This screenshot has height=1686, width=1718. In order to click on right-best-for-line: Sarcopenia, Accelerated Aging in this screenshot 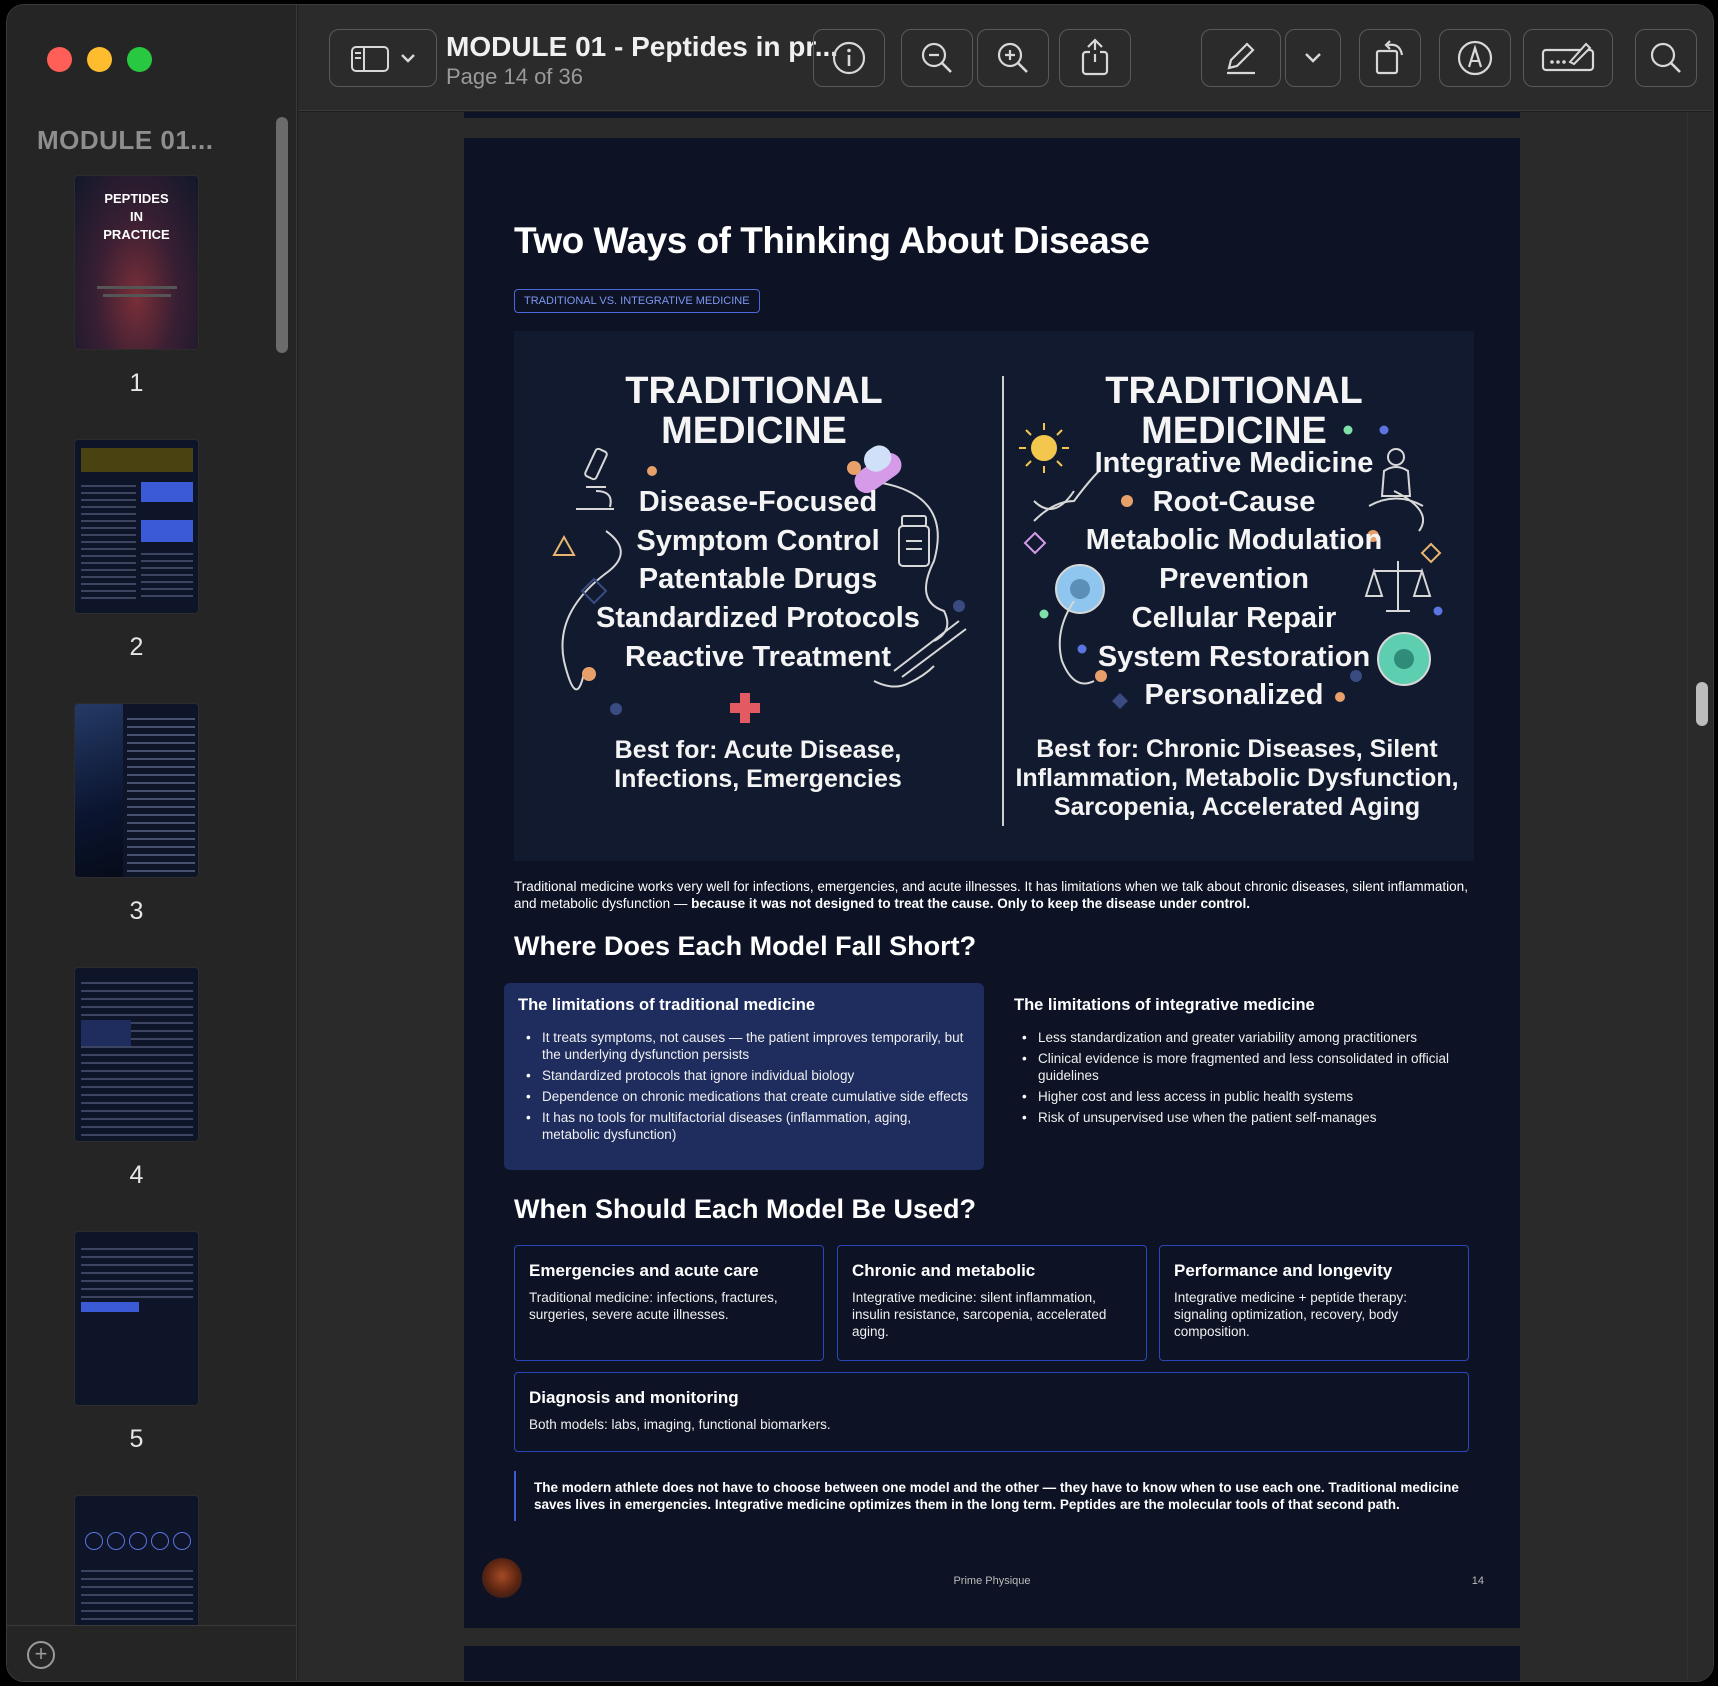, I will do `click(1237, 807)`.